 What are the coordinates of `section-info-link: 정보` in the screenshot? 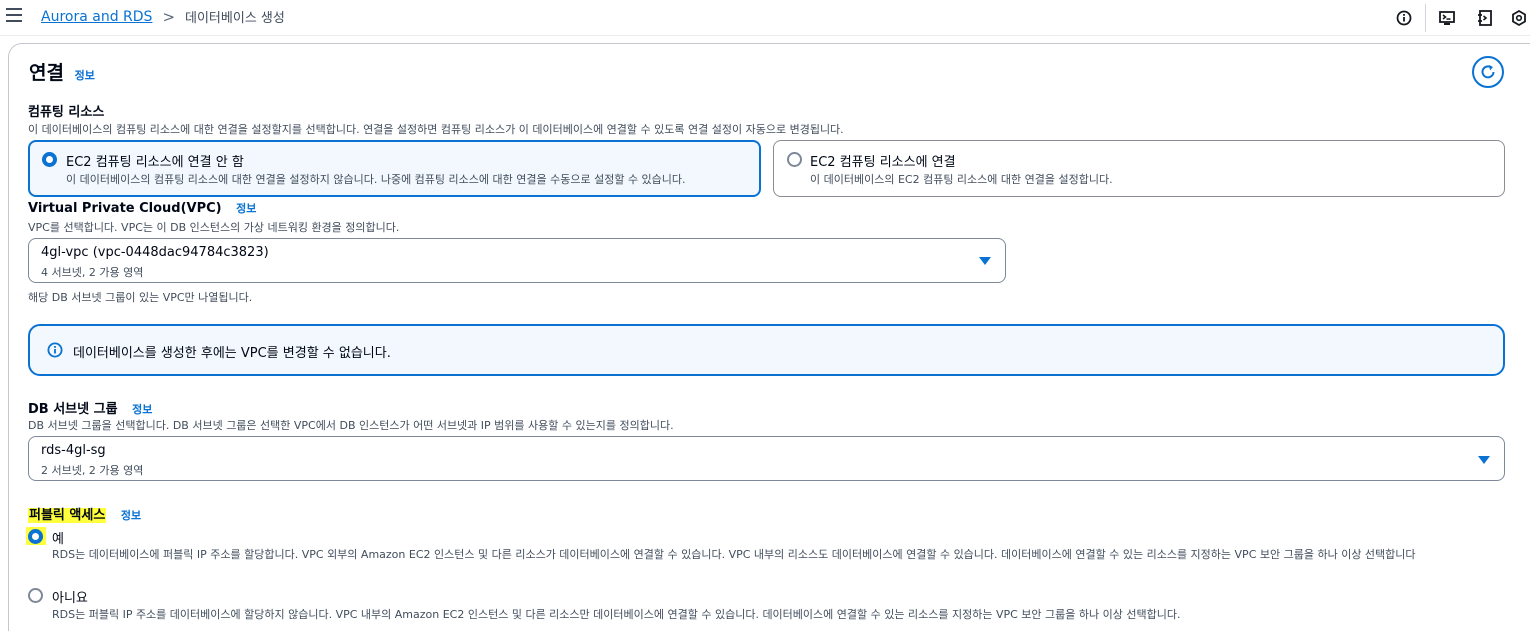 It's located at (85, 75).